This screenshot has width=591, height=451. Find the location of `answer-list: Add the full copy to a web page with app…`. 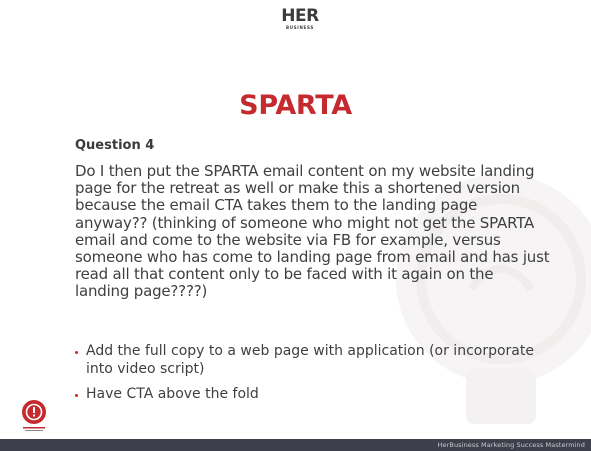

answer-list: Add the full copy to a web page with app… is located at coordinates (310, 377).